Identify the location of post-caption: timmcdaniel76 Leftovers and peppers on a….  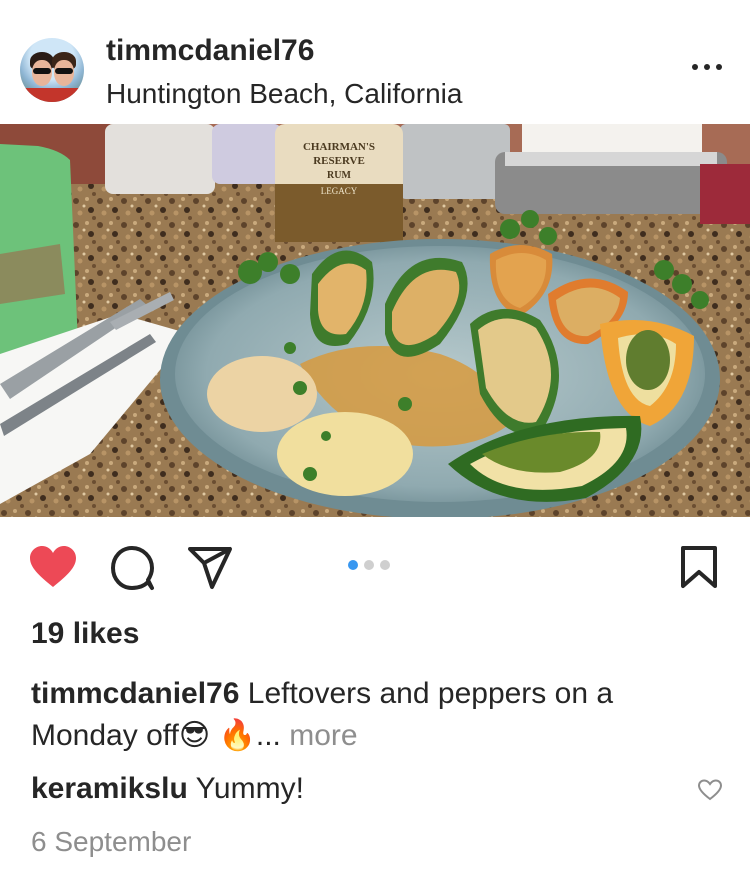
(376, 715).